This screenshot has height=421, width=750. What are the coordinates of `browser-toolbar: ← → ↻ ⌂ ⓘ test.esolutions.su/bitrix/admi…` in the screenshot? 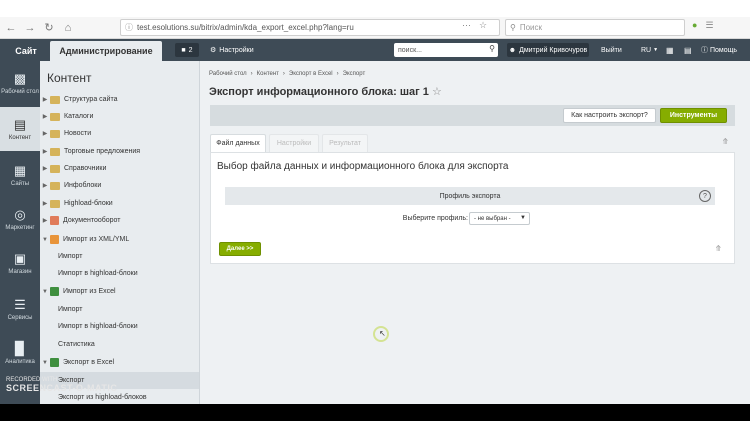 It's located at (375, 28).